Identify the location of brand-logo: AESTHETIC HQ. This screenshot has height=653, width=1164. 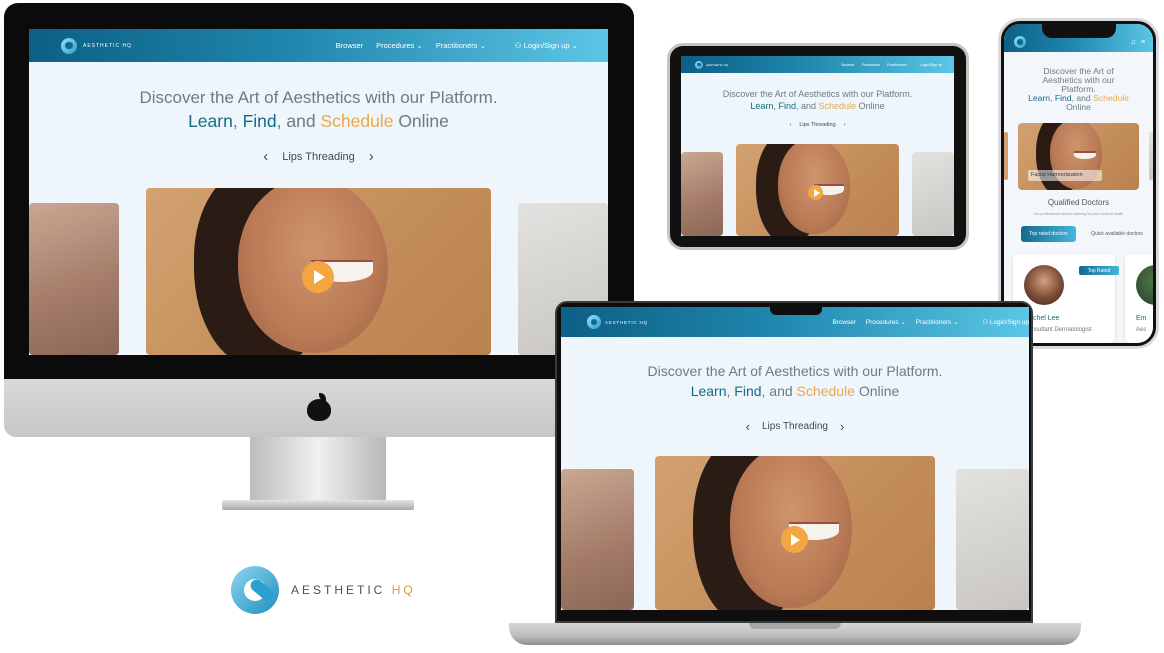
(323, 590).